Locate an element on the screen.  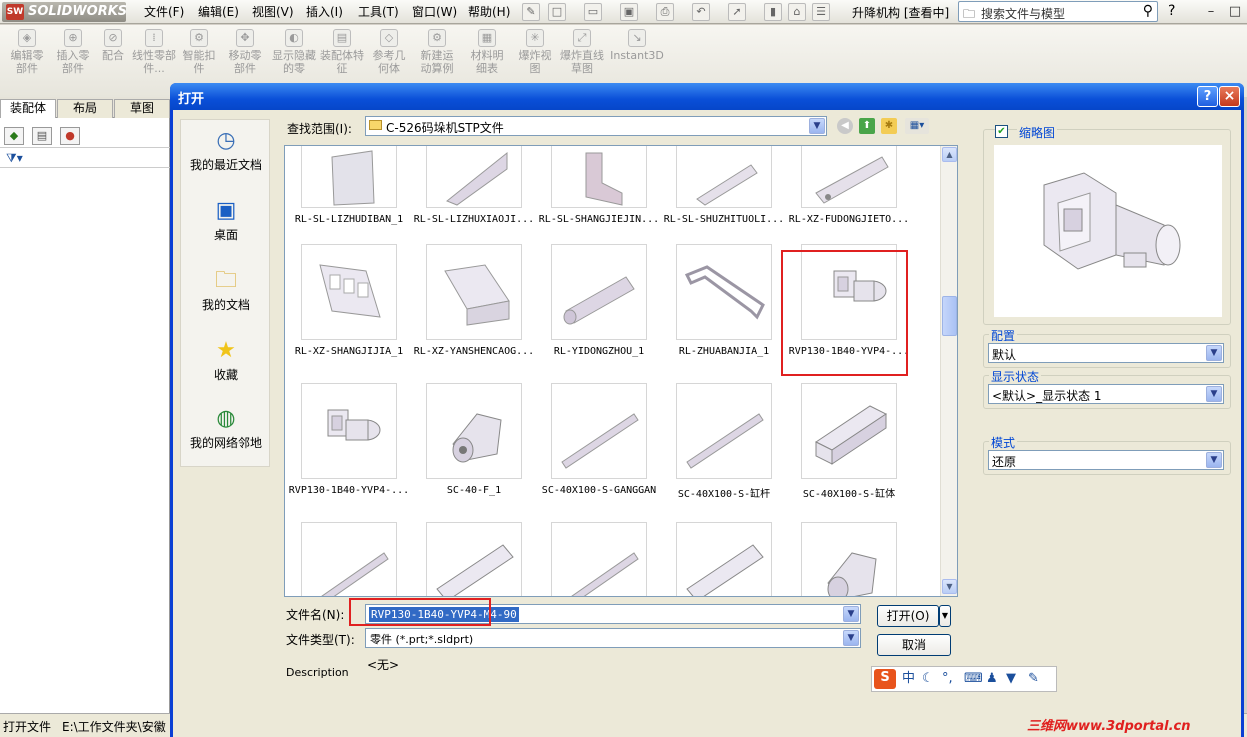
filter-icon: ⧩▾ is located at coordinates (14, 158).